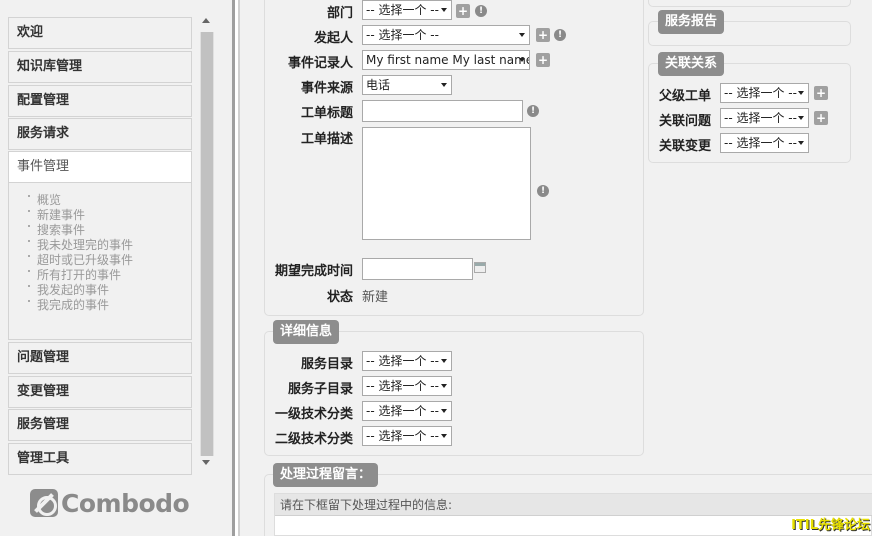  I want to click on menu-item-incident: 事件管理, so click(100, 167).